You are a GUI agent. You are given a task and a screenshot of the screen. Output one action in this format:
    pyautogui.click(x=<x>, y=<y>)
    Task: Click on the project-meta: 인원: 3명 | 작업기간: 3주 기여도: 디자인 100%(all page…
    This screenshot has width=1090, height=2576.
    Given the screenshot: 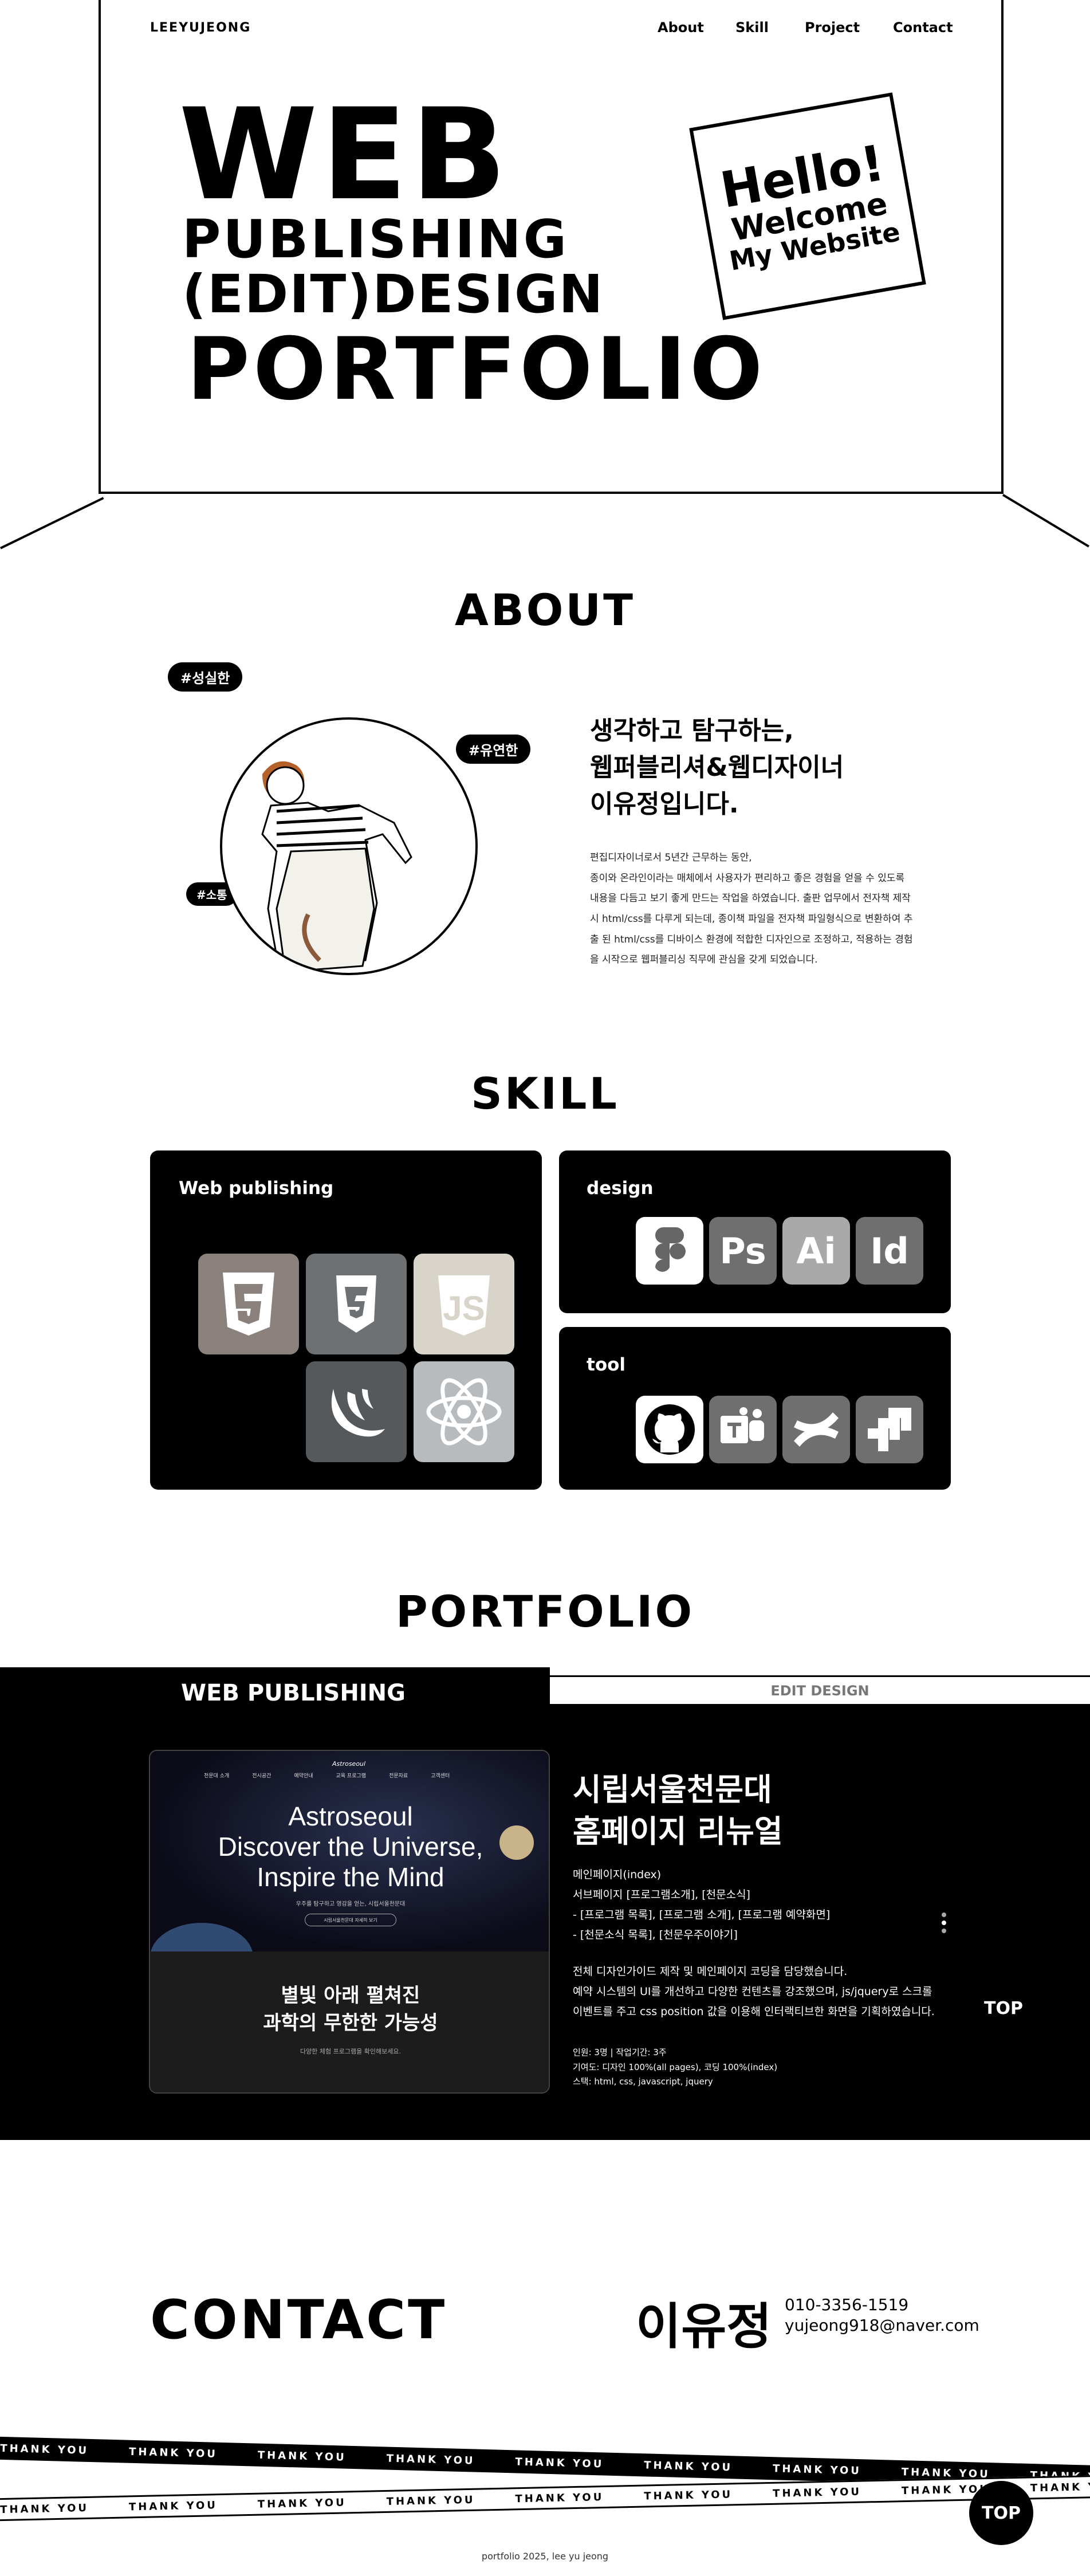 What is the action you would take?
    pyautogui.click(x=675, y=2068)
    